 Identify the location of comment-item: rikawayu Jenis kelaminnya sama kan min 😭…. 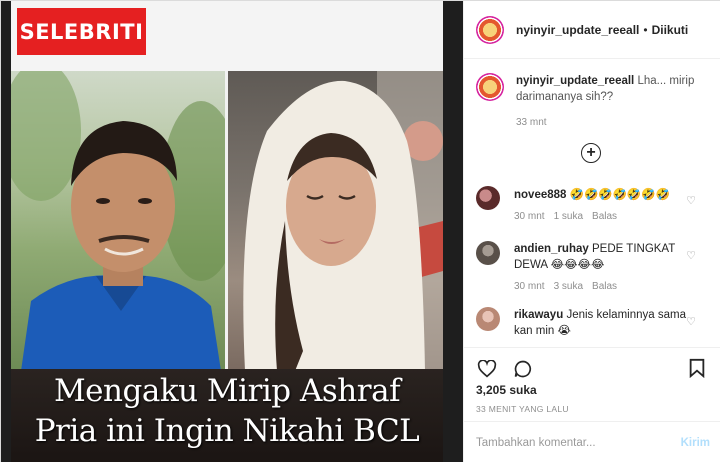
(594, 323).